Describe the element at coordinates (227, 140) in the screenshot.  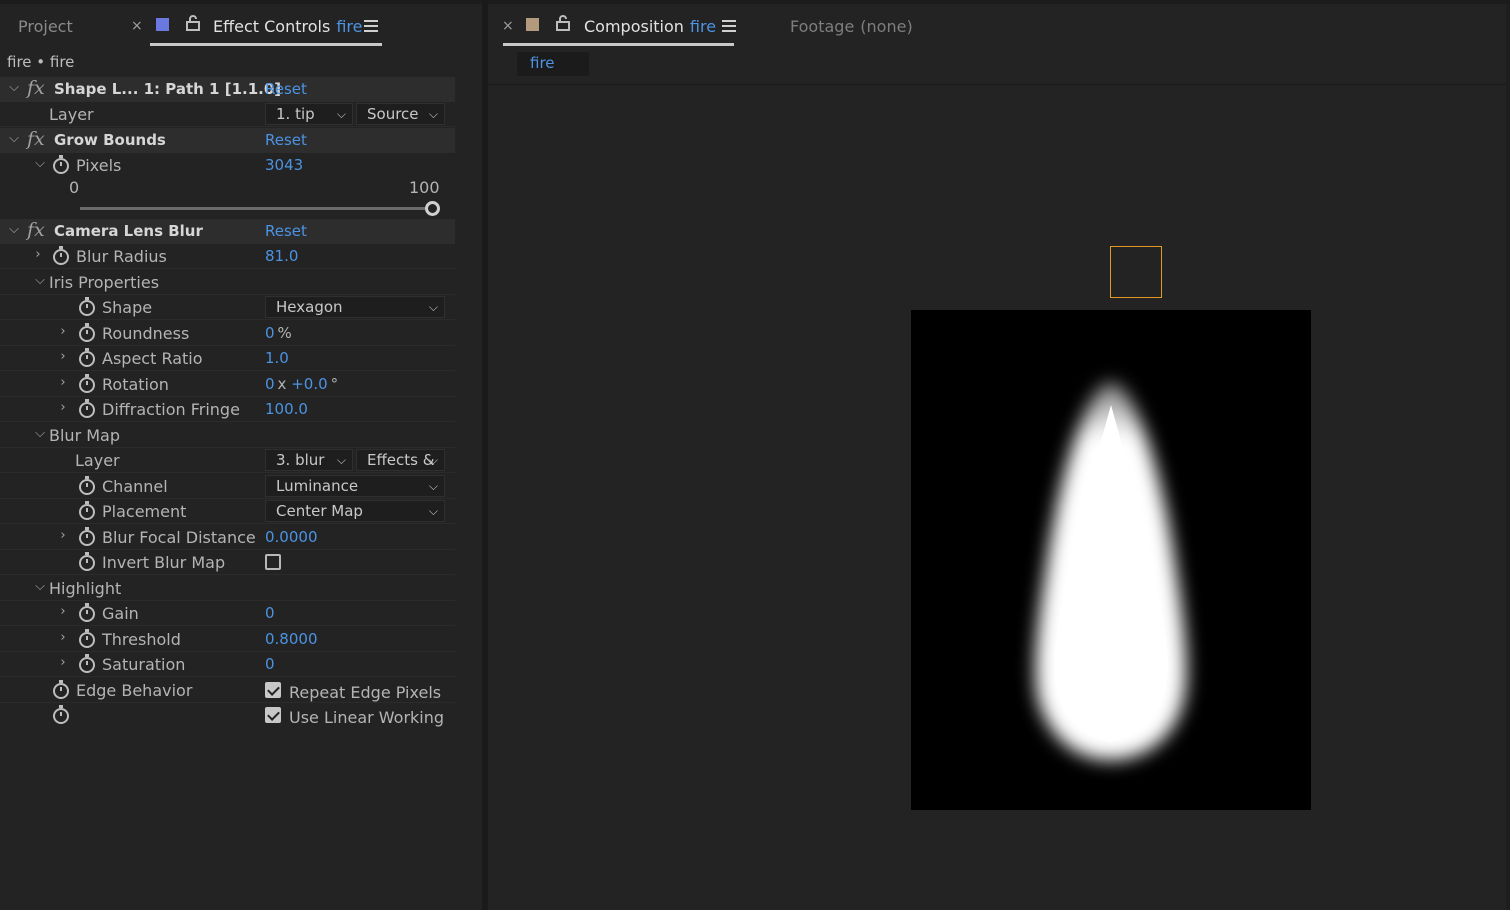
I see `effect-grow-bounds: ⌵ fx Grow Bounds Reset` at that location.